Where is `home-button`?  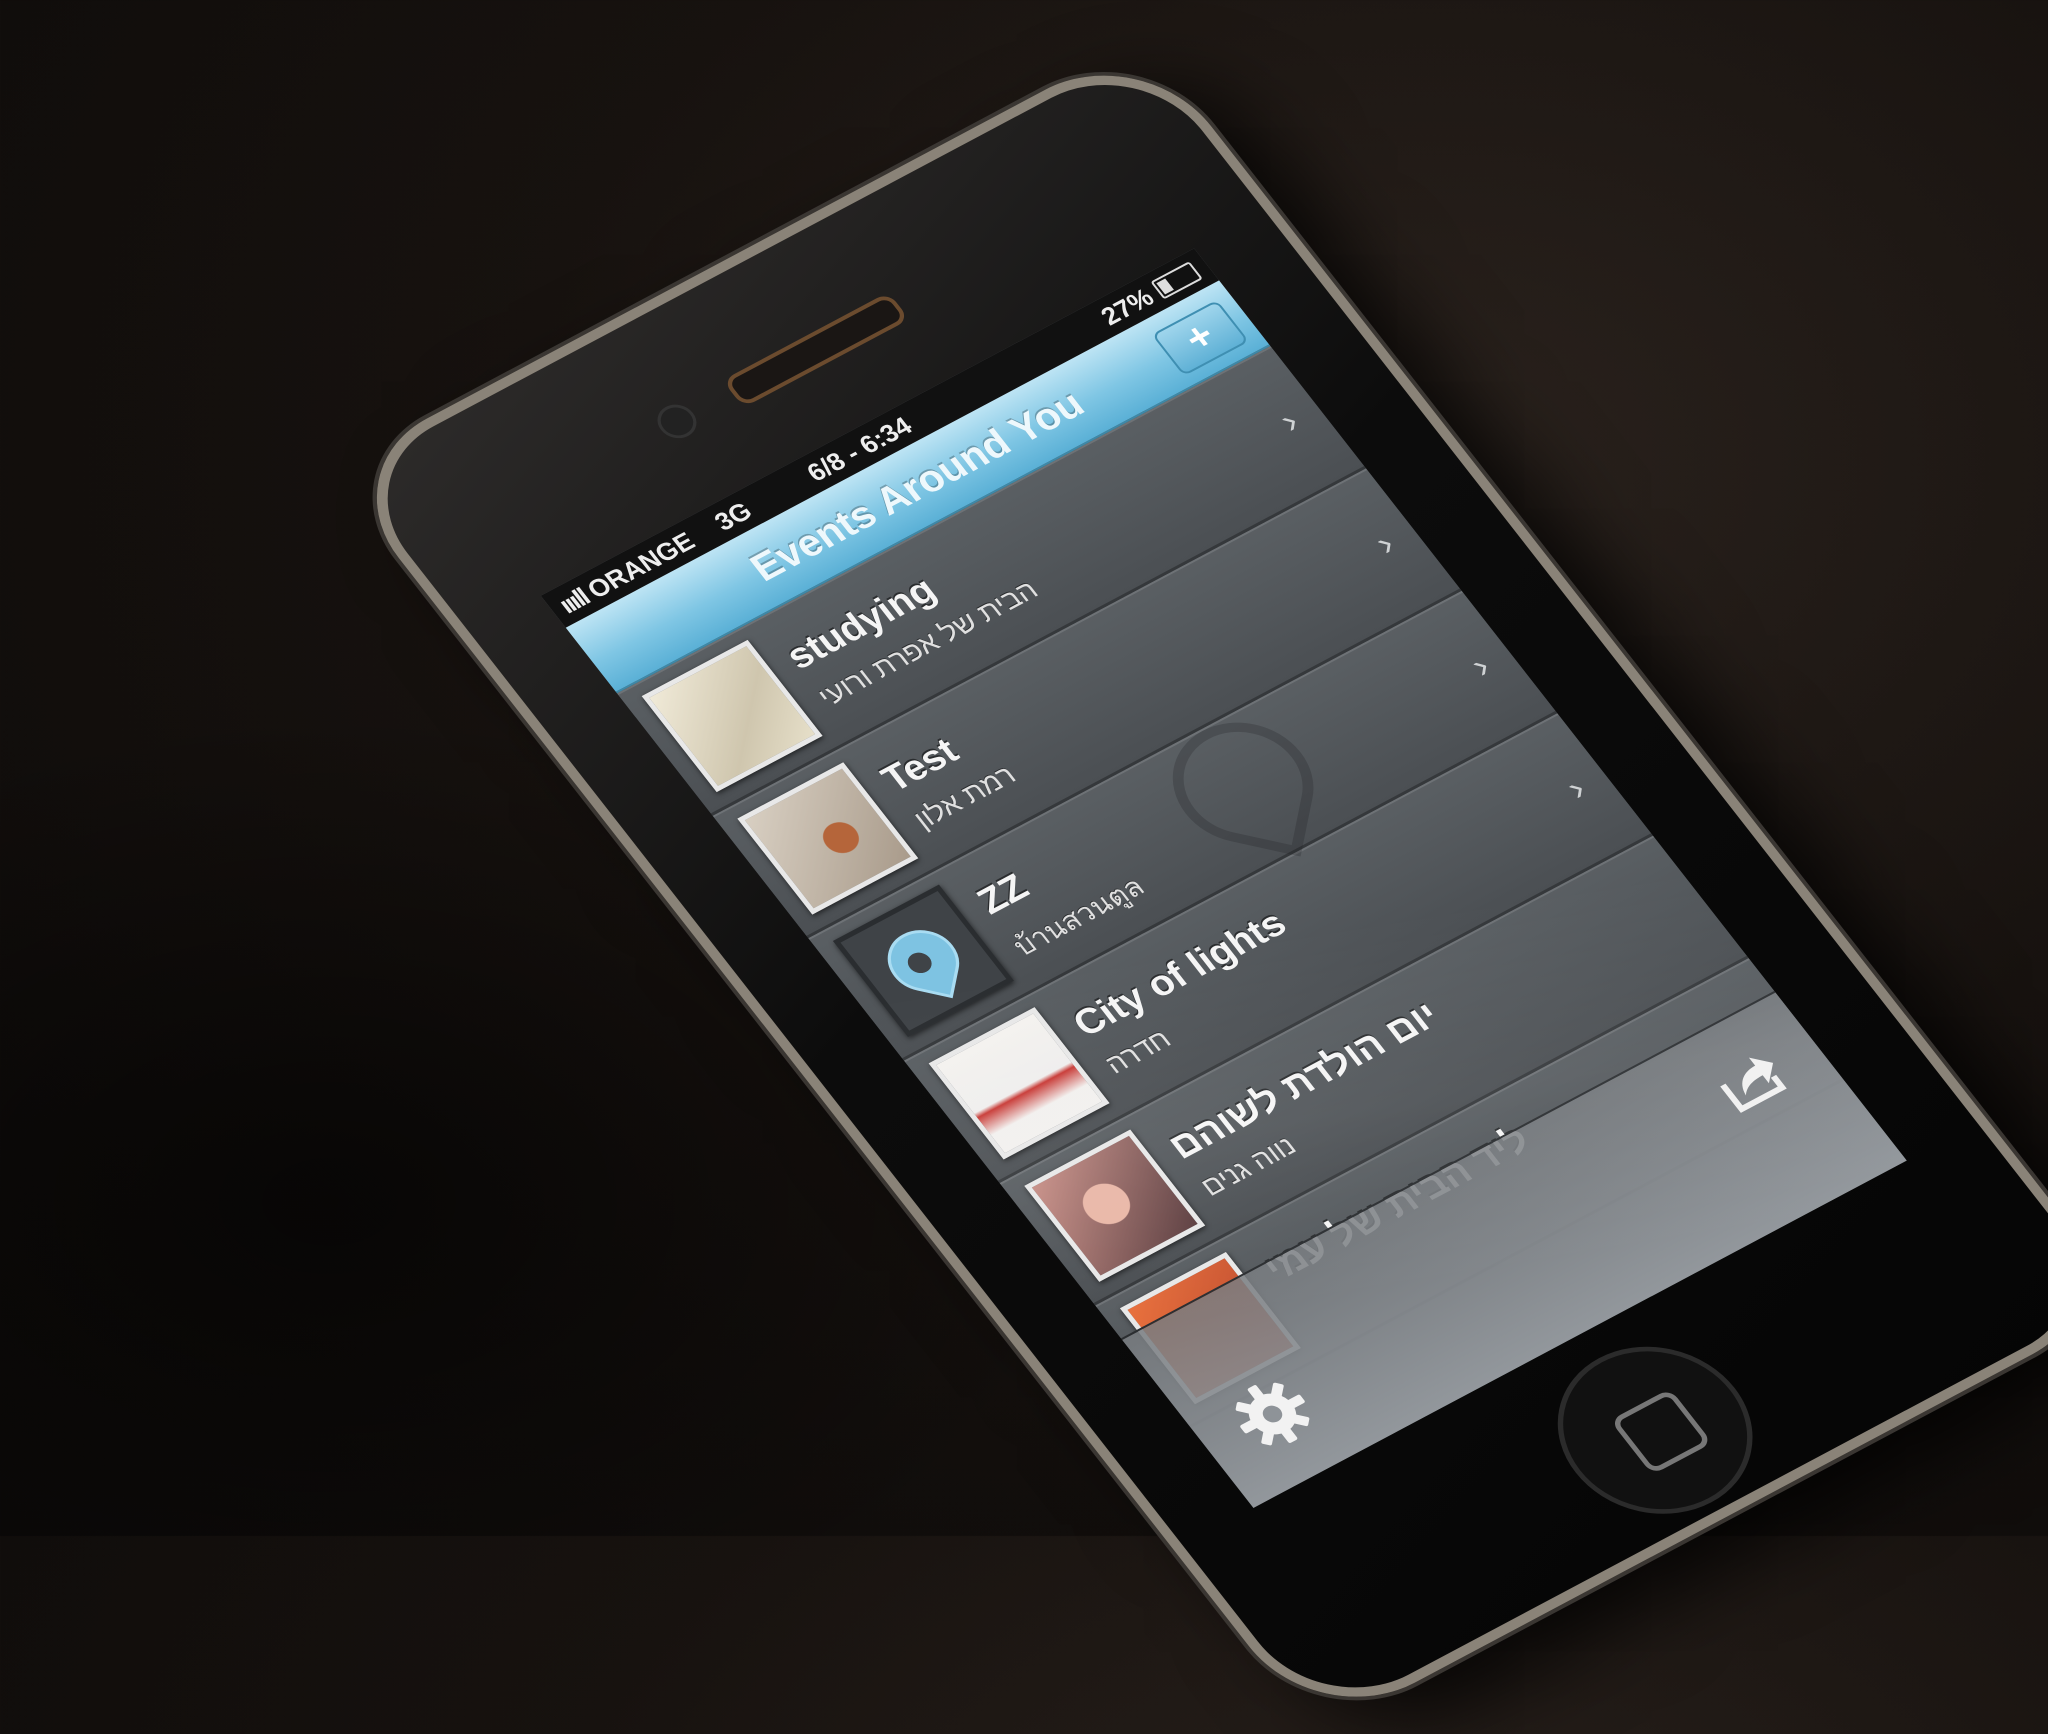 home-button is located at coordinates (1655, 1430).